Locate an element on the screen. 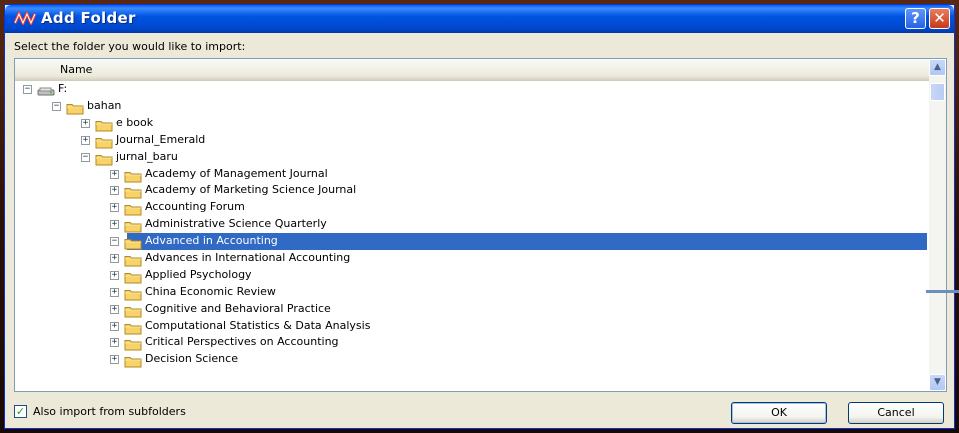  tree-row: + Academy of Management Journal is located at coordinates (472, 174).